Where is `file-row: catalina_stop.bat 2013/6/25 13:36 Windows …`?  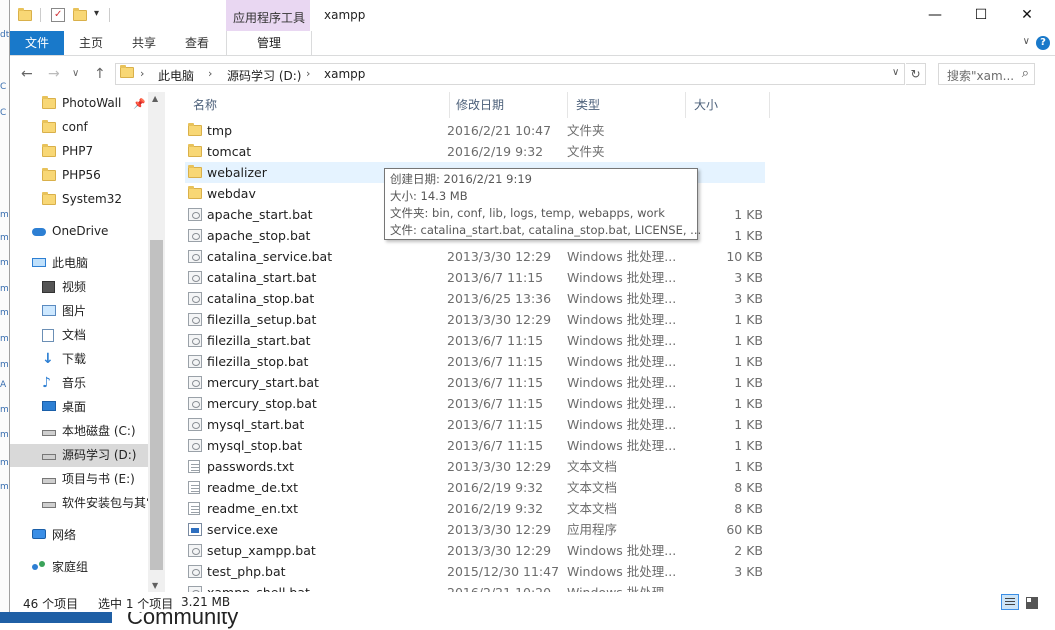
file-row: catalina_stop.bat 2013/6/25 13:36 Windows … is located at coordinates (475, 298).